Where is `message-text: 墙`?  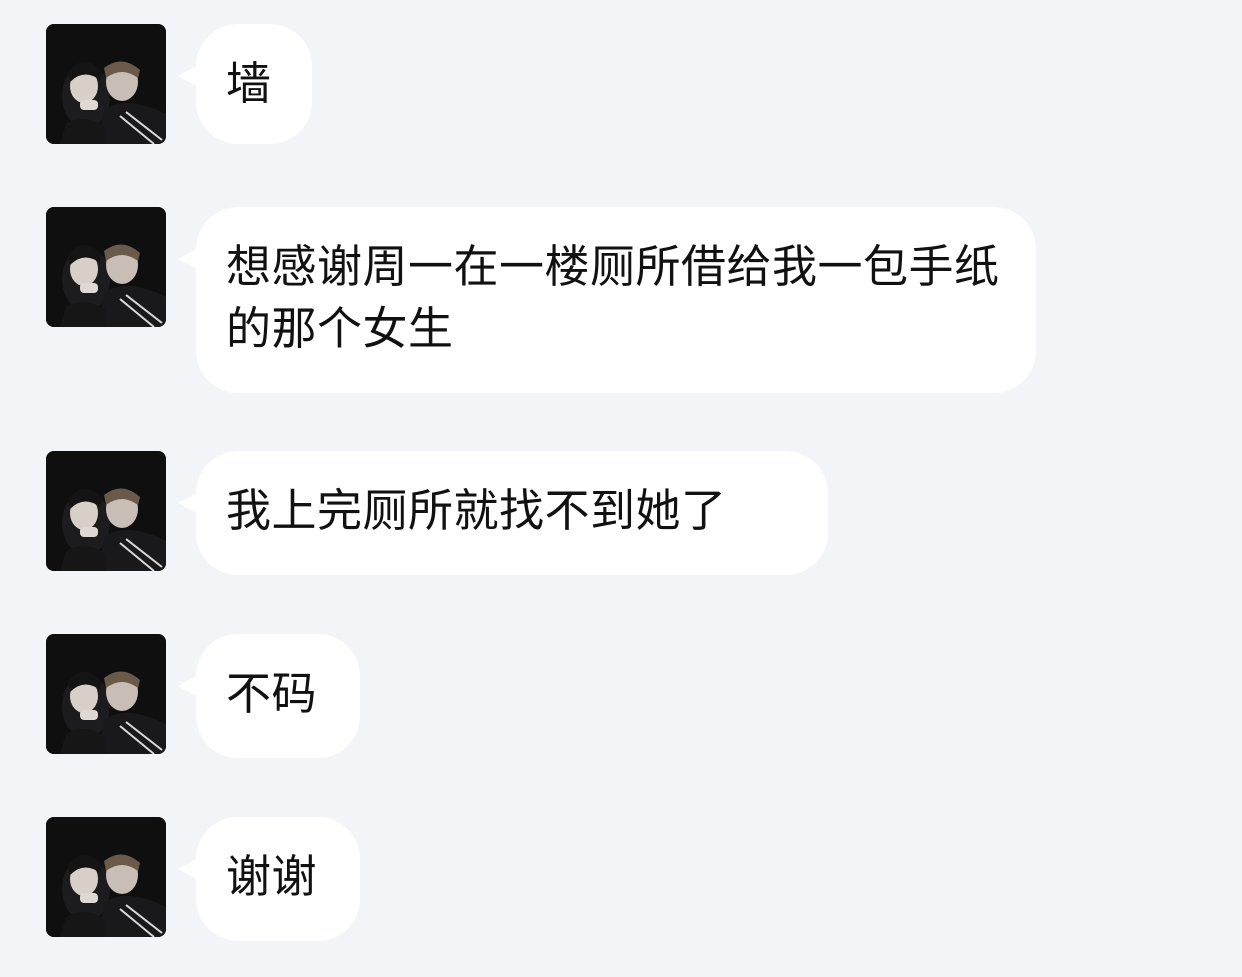 message-text: 墙 is located at coordinates (249, 83).